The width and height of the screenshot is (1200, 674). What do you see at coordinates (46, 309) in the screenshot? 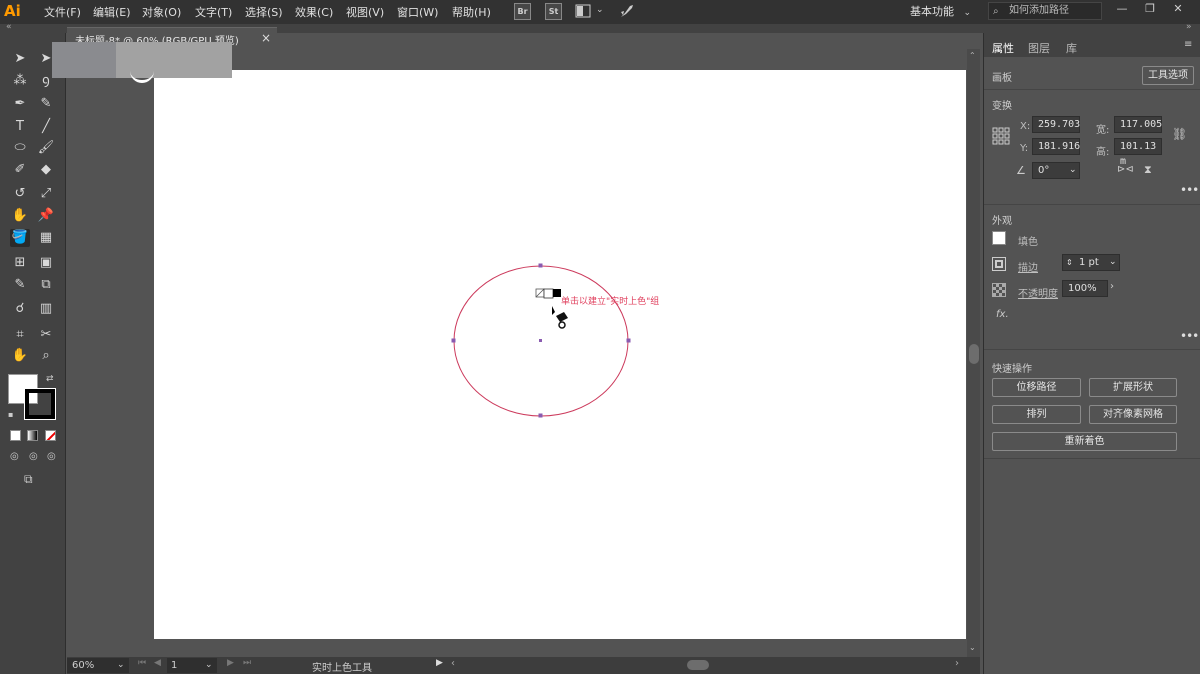
I see `graph-tool-icon: ▥` at bounding box center [46, 309].